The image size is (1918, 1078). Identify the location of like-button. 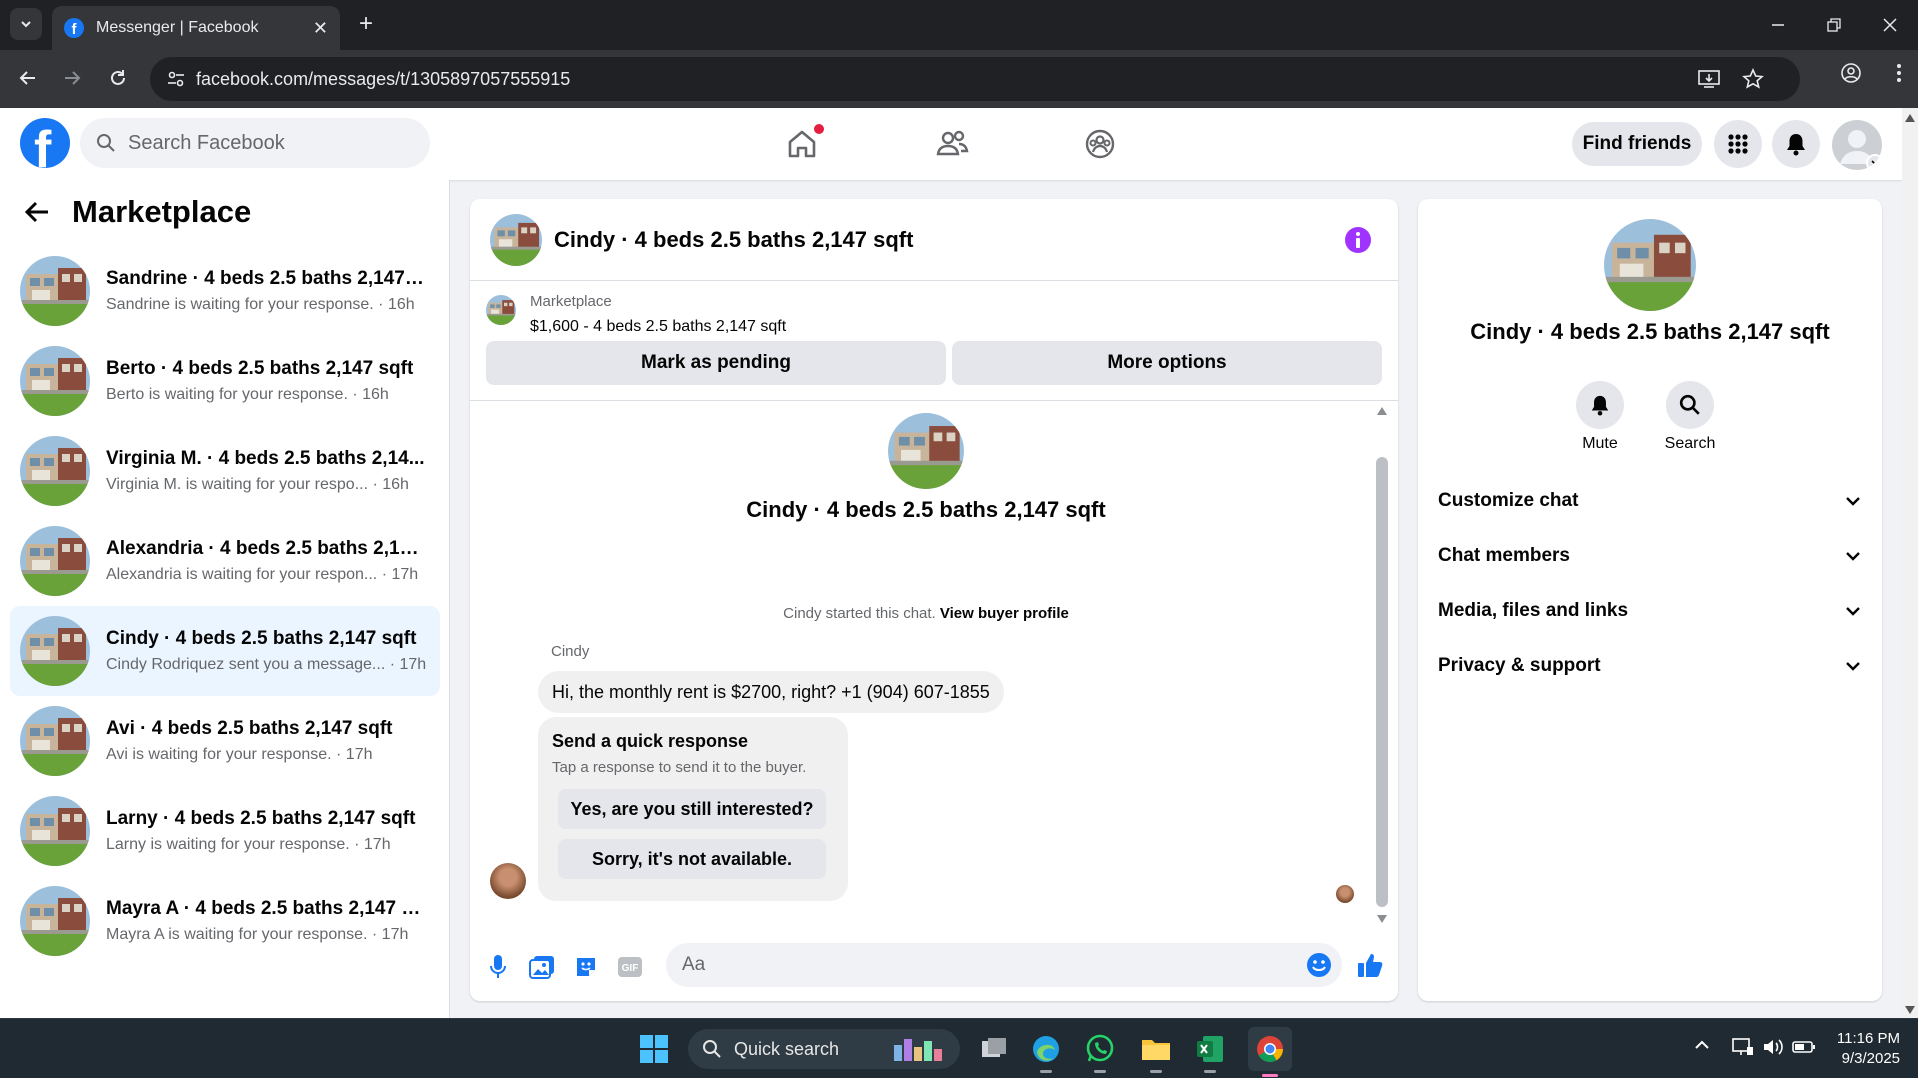
(1370, 965).